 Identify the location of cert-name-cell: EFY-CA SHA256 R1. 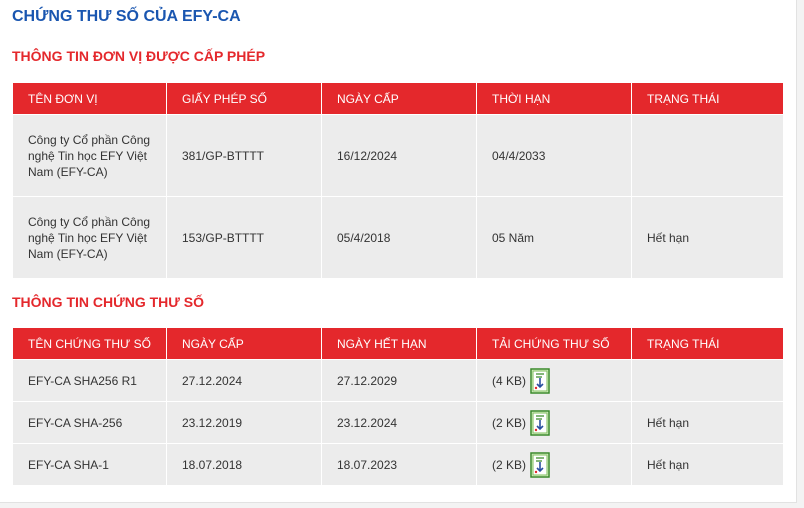
(89, 380).